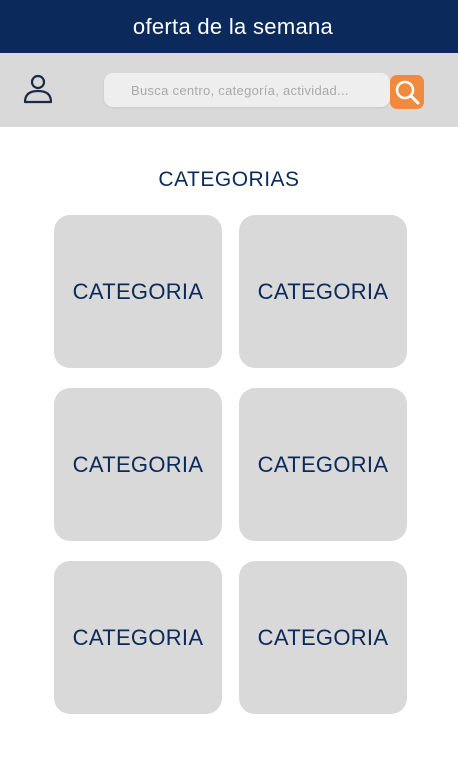 Image resolution: width=458 pixels, height=782 pixels. I want to click on search-field, so click(247, 90).